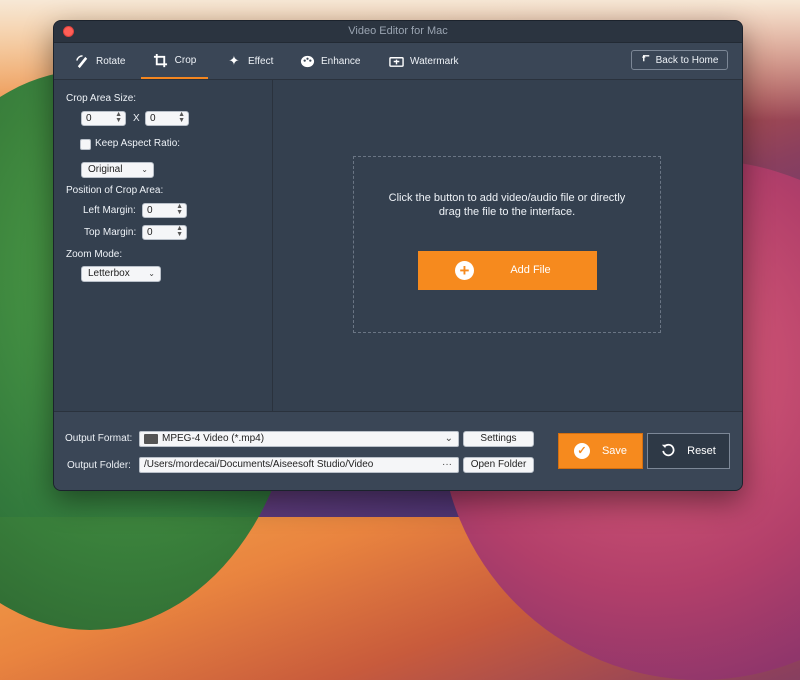  I want to click on aspect-ratio-select: Original ⌄, so click(117, 170).